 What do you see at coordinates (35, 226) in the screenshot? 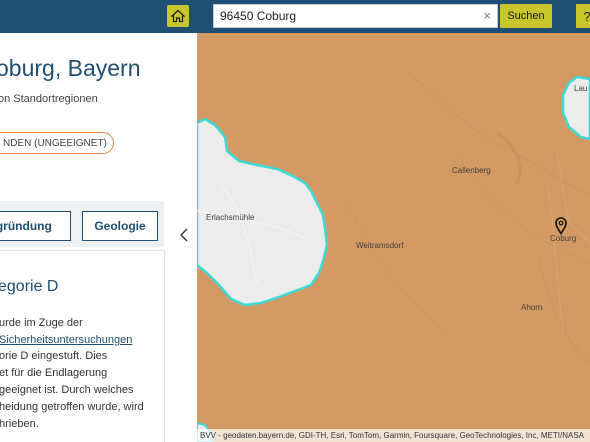
I see `tab-begruendung: egründung` at bounding box center [35, 226].